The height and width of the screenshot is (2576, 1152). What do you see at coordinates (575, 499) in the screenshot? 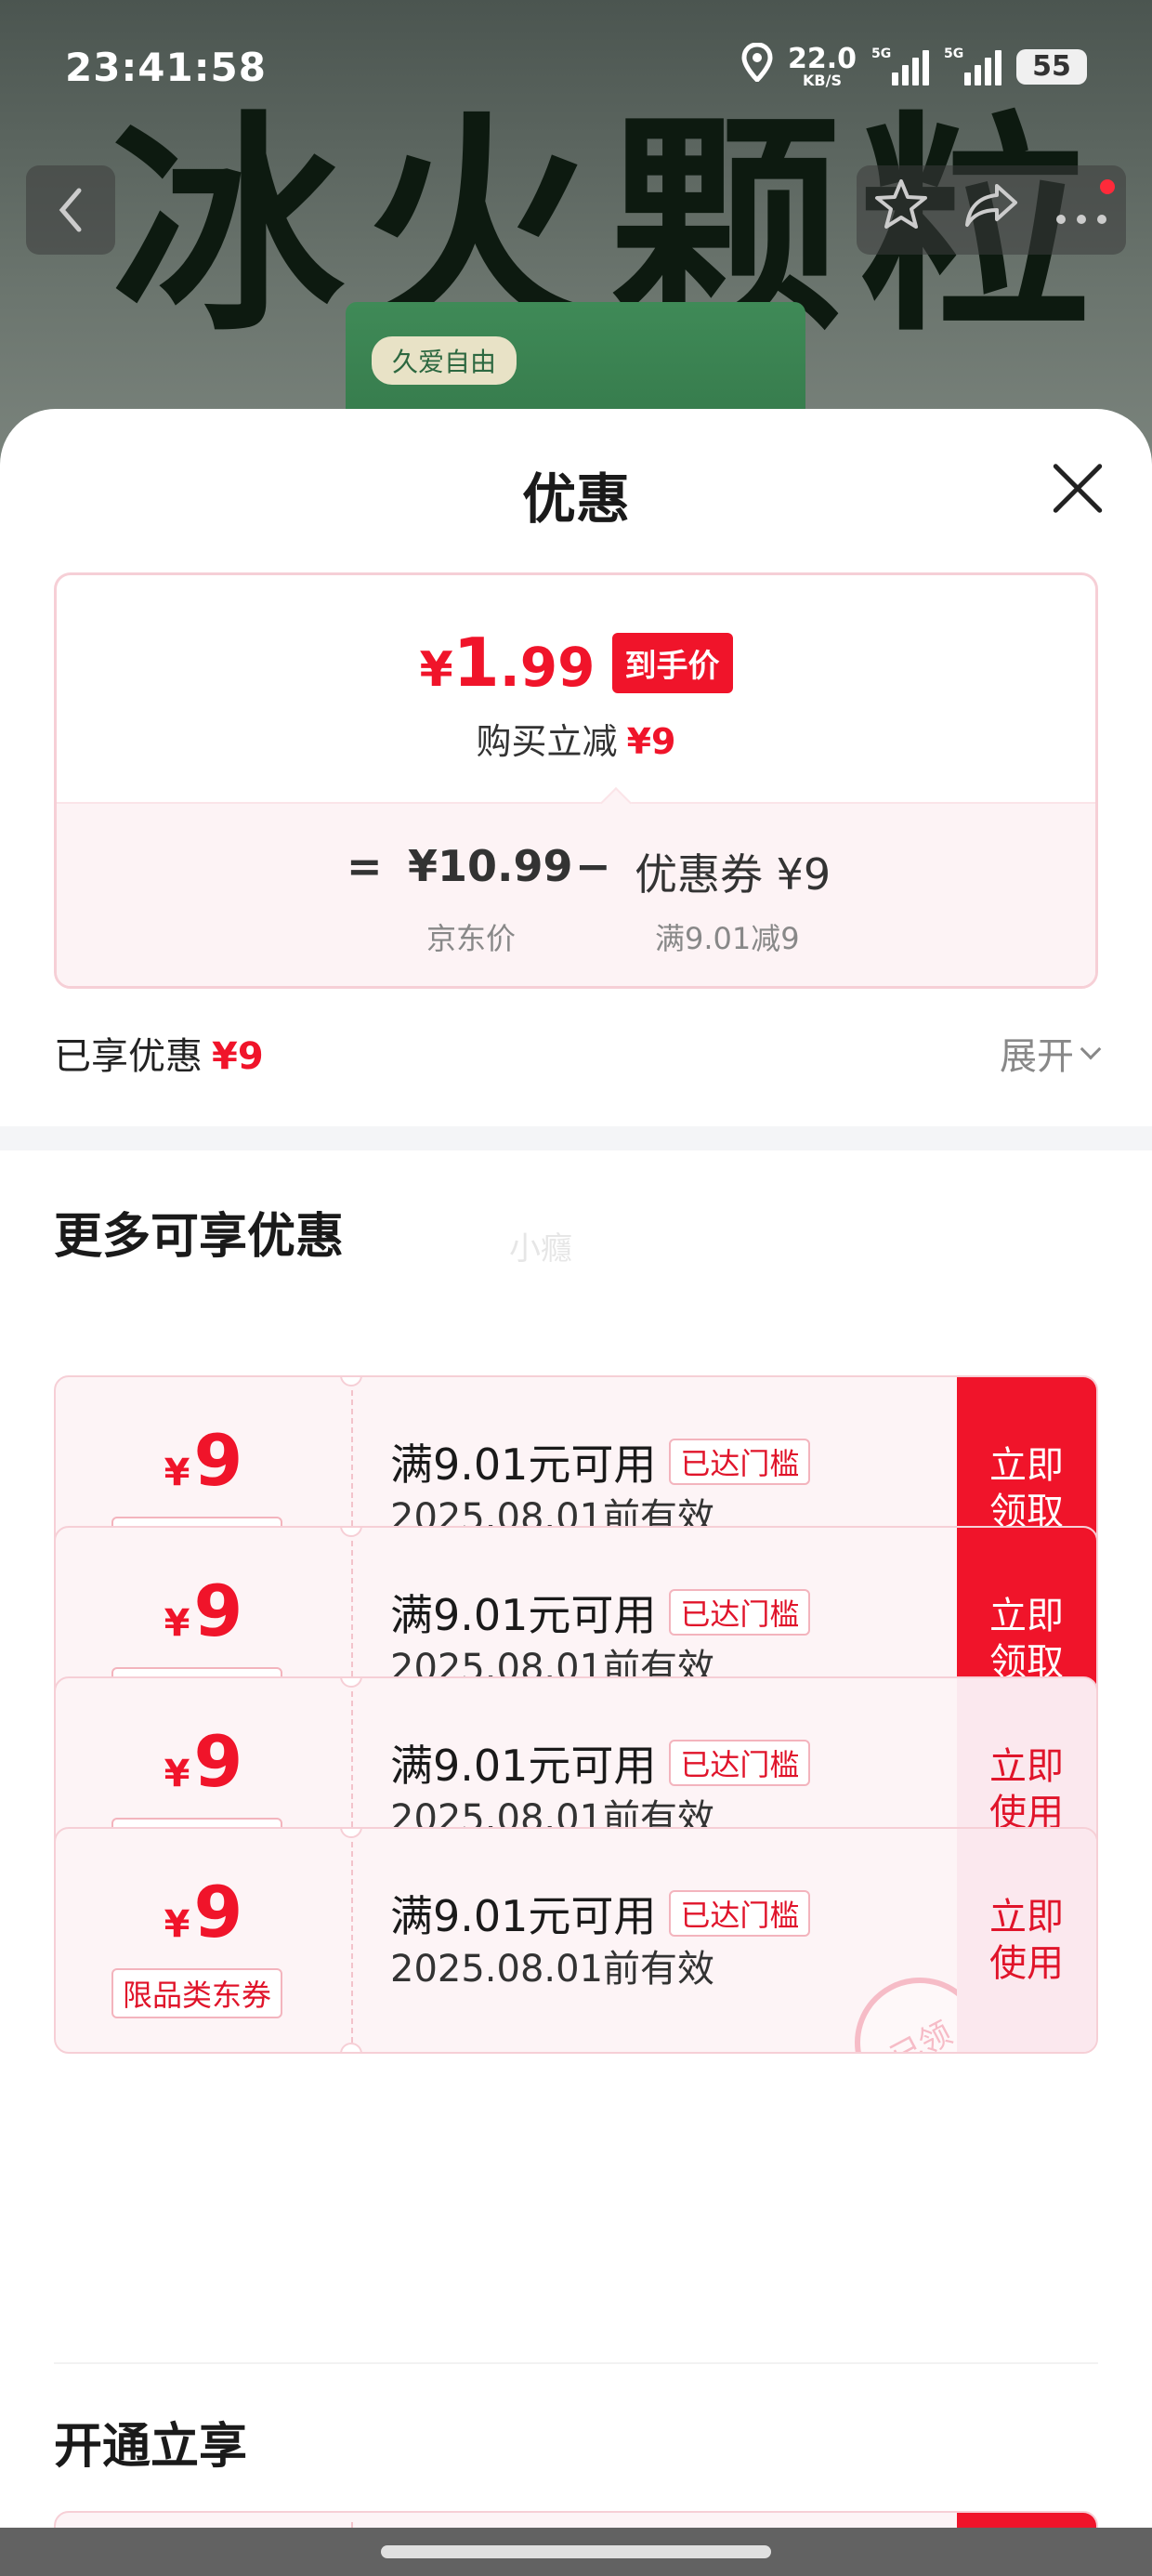
I see `sheet-title: 优惠` at bounding box center [575, 499].